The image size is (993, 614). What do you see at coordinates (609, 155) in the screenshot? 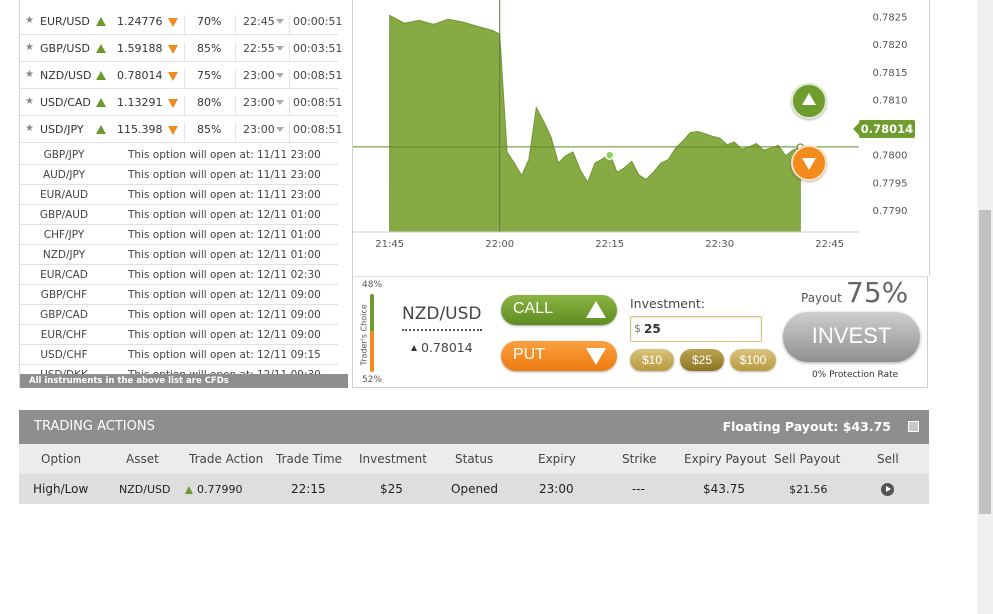
I see `entry-marker` at bounding box center [609, 155].